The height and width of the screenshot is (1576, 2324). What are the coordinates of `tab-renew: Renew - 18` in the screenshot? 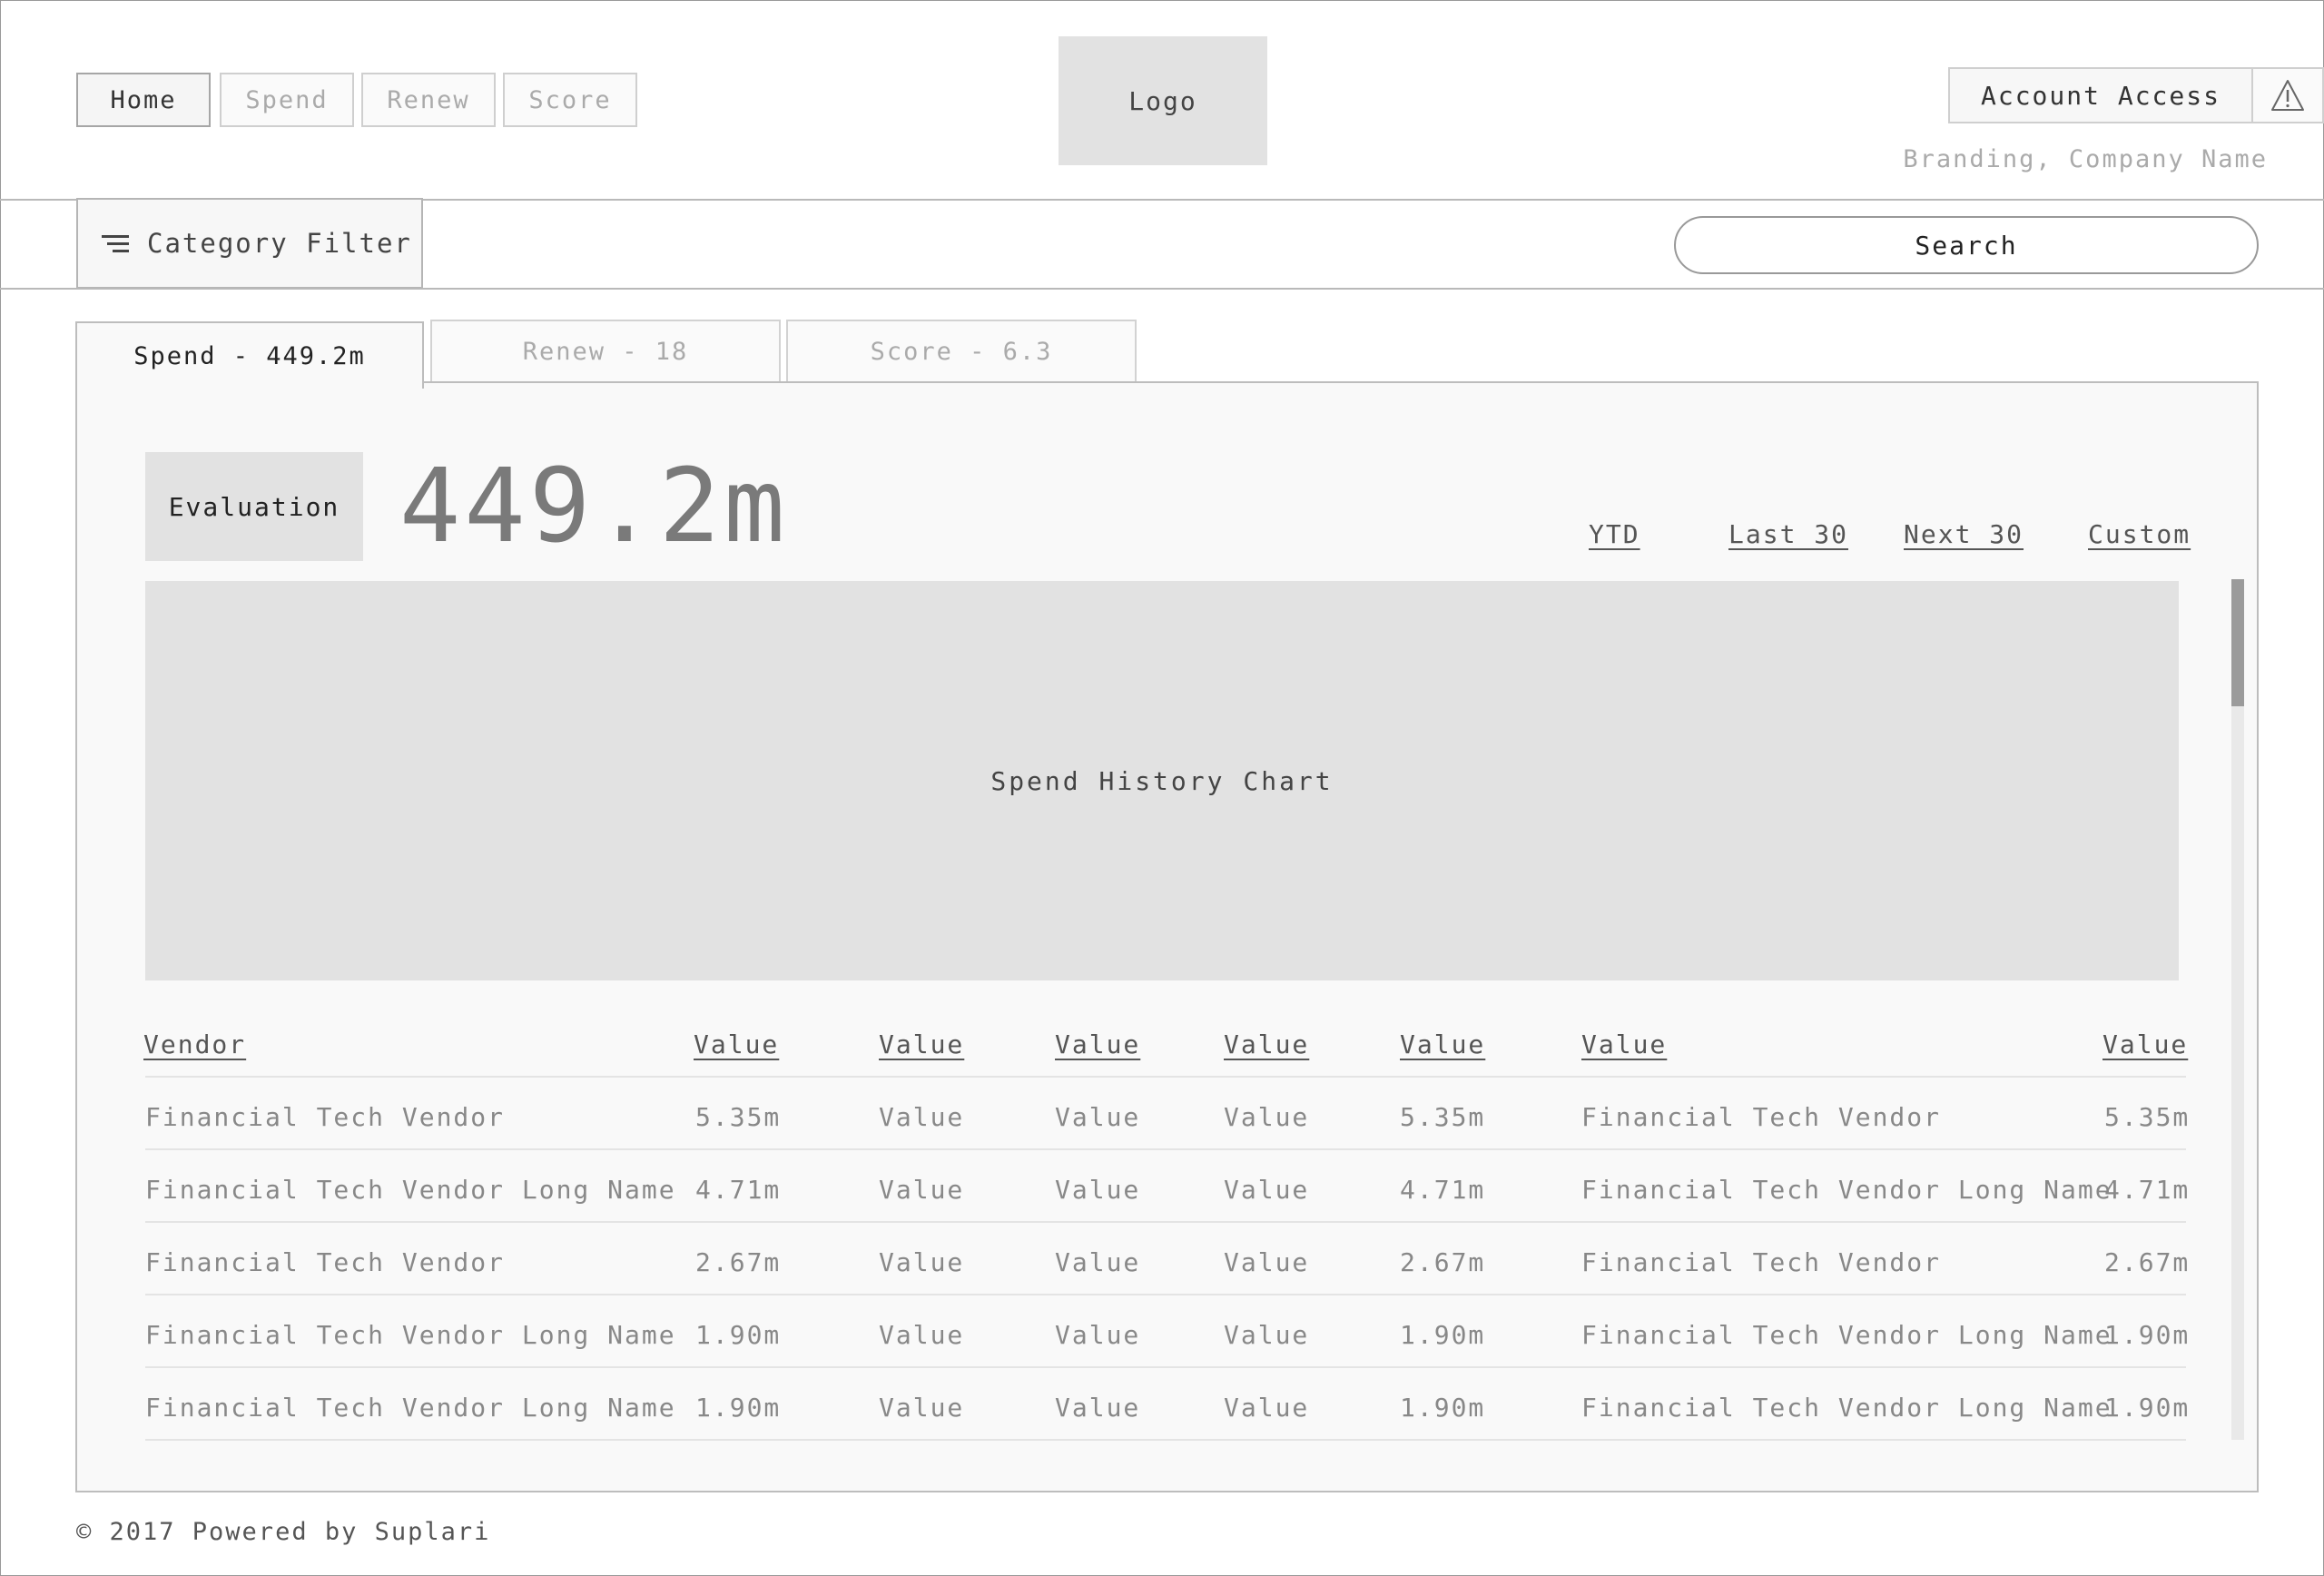 It's located at (605, 351).